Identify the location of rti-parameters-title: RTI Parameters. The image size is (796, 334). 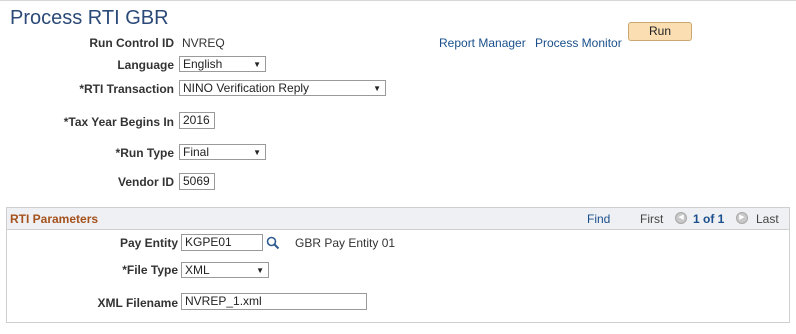
(54, 219).